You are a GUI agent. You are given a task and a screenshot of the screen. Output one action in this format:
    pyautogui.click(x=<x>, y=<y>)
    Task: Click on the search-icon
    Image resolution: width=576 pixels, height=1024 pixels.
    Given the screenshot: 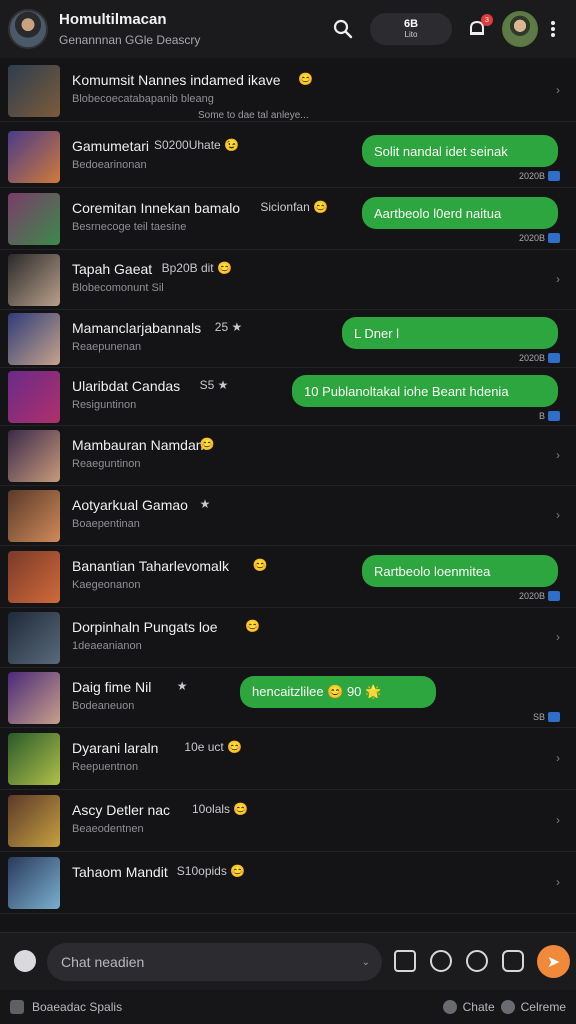 What is the action you would take?
    pyautogui.click(x=343, y=29)
    